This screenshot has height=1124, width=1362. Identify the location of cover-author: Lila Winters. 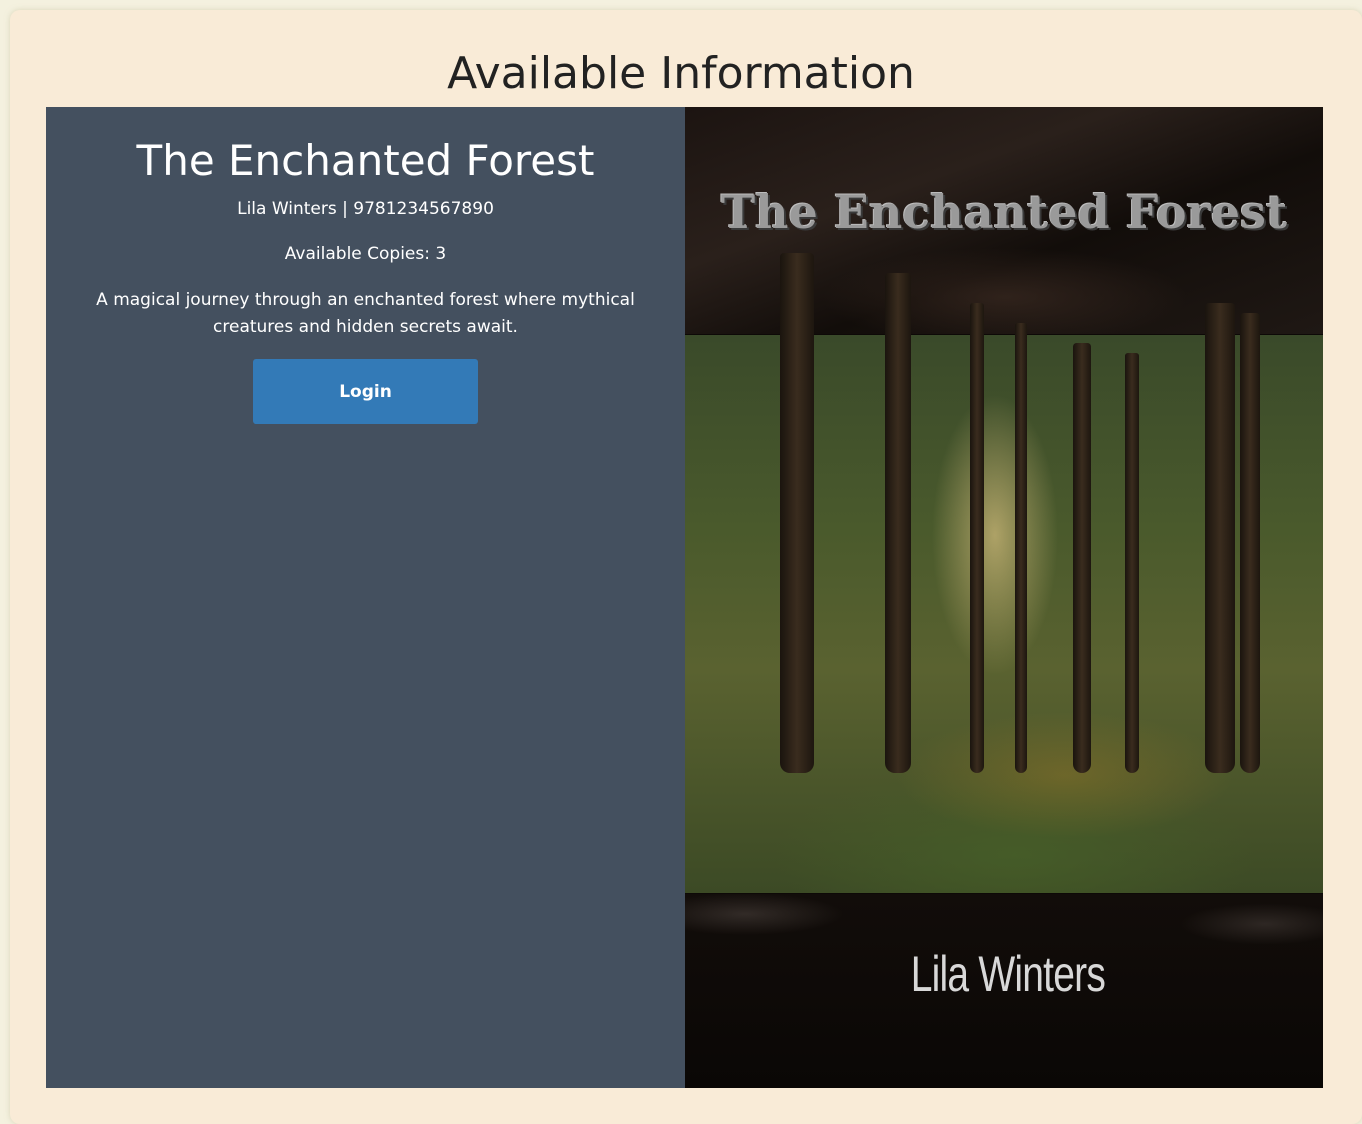
(1008, 974).